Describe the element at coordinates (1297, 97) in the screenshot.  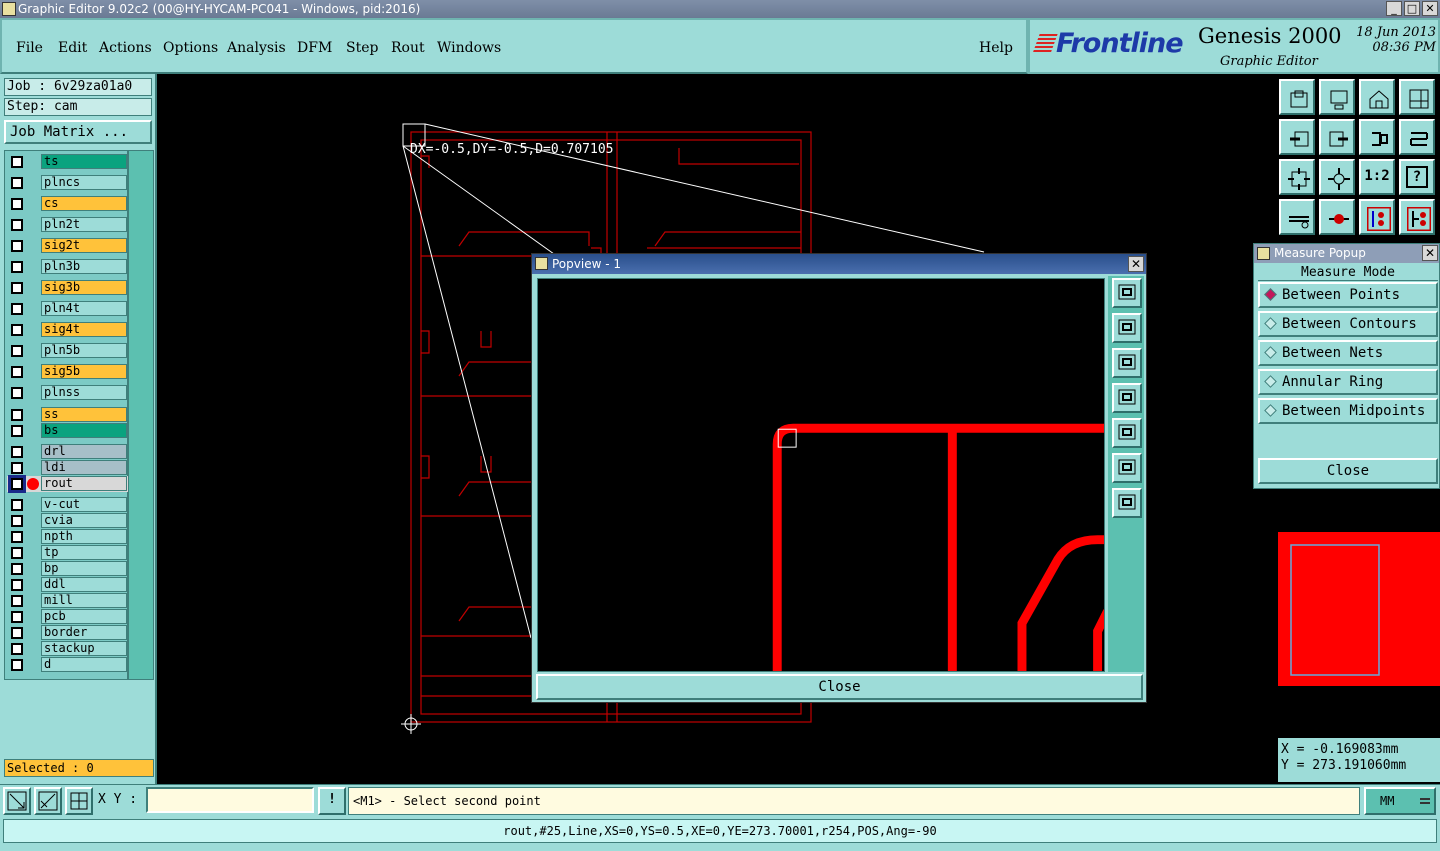
I see `zoom-home-icon` at that location.